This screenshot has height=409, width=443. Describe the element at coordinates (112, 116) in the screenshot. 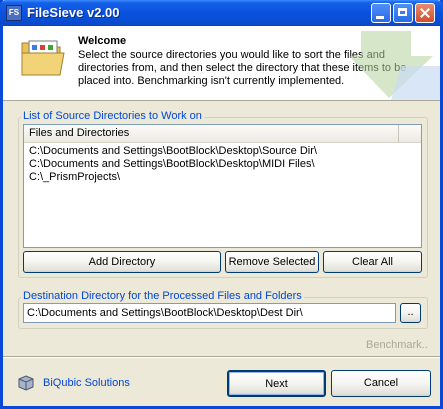

I see `source-group-label: List of Source Directories to Work on` at that location.